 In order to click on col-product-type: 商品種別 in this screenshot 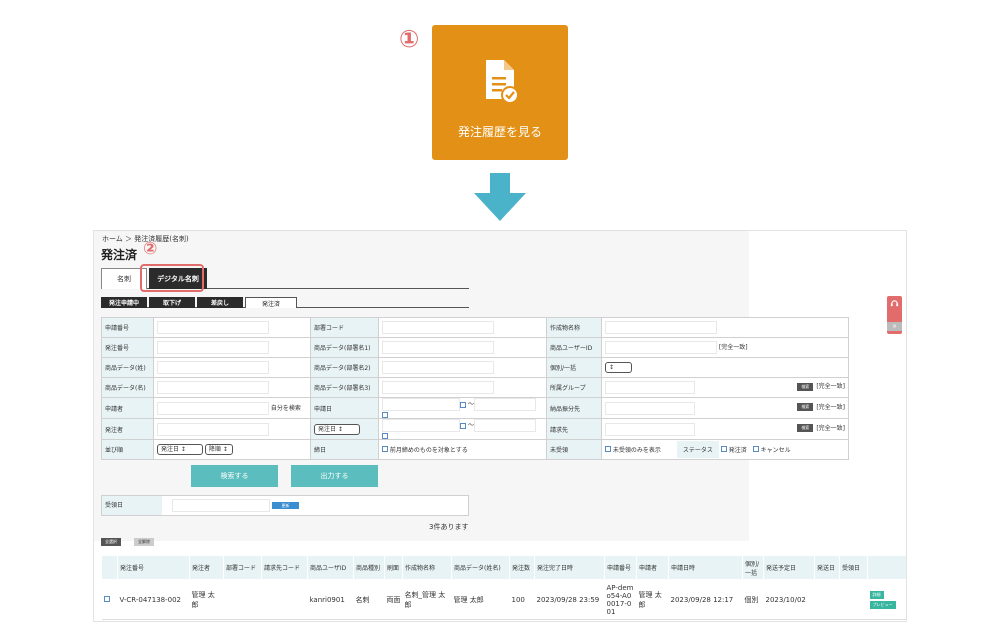, I will do `click(369, 567)`.